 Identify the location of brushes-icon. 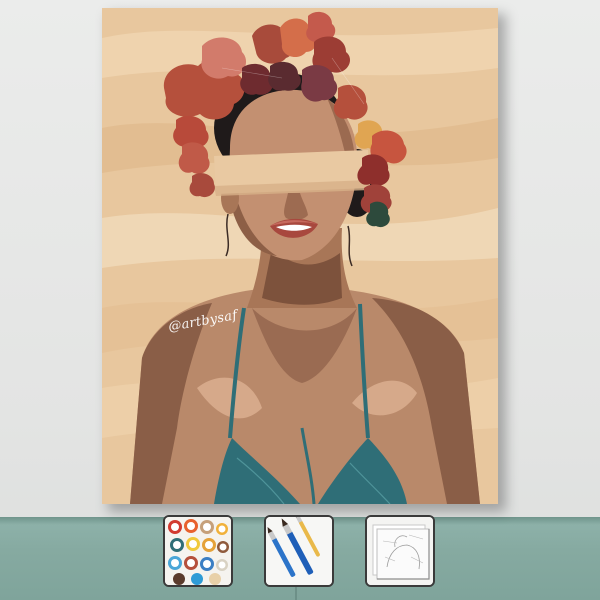
(299, 551).